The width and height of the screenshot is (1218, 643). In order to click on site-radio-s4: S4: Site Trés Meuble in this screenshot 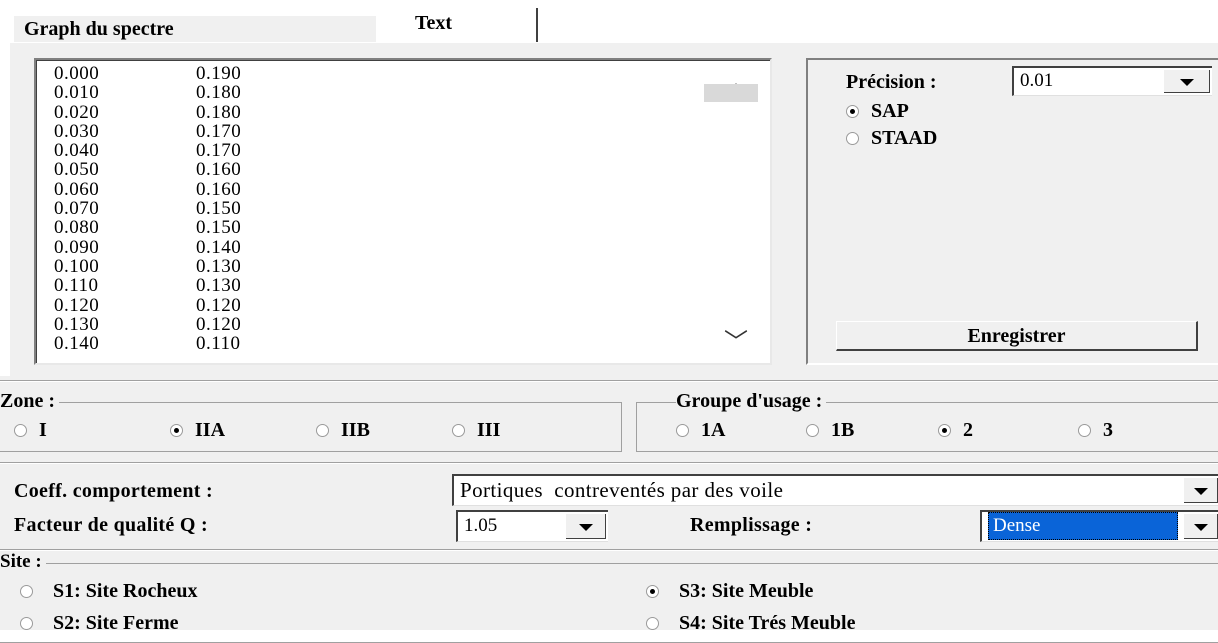, I will do `click(750, 623)`.